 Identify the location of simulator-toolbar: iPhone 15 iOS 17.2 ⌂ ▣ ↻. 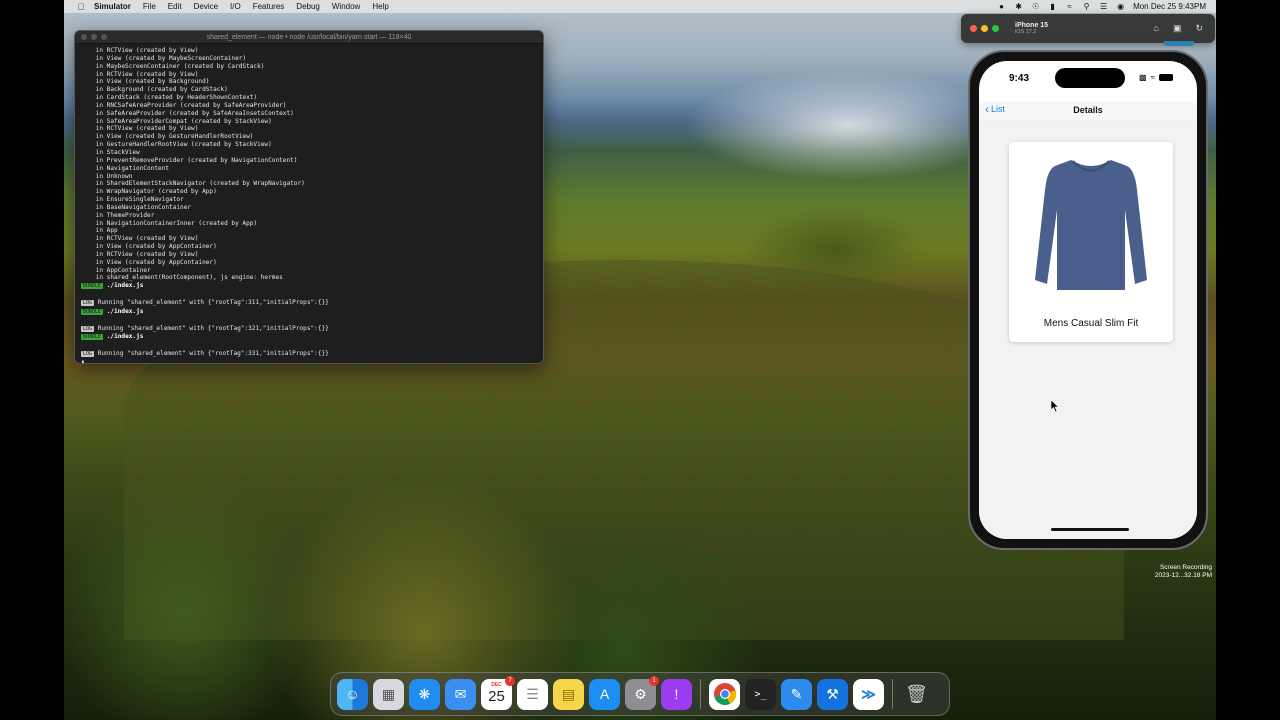
(1088, 28).